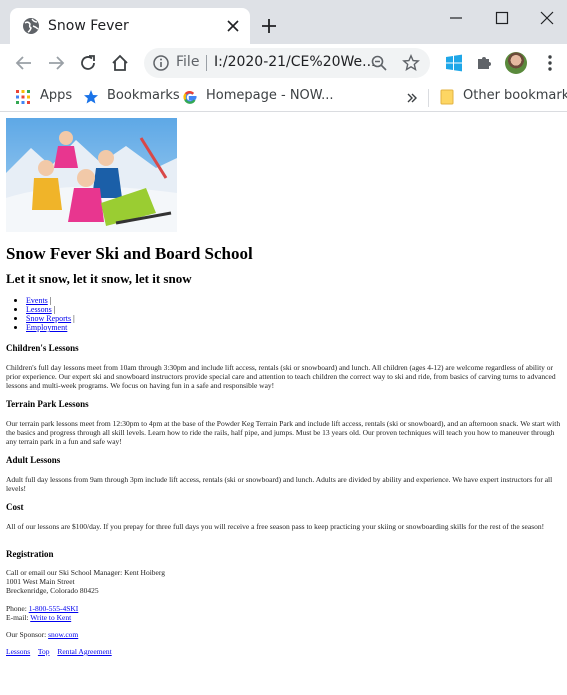  I want to click on home-icon, so click(120, 63).